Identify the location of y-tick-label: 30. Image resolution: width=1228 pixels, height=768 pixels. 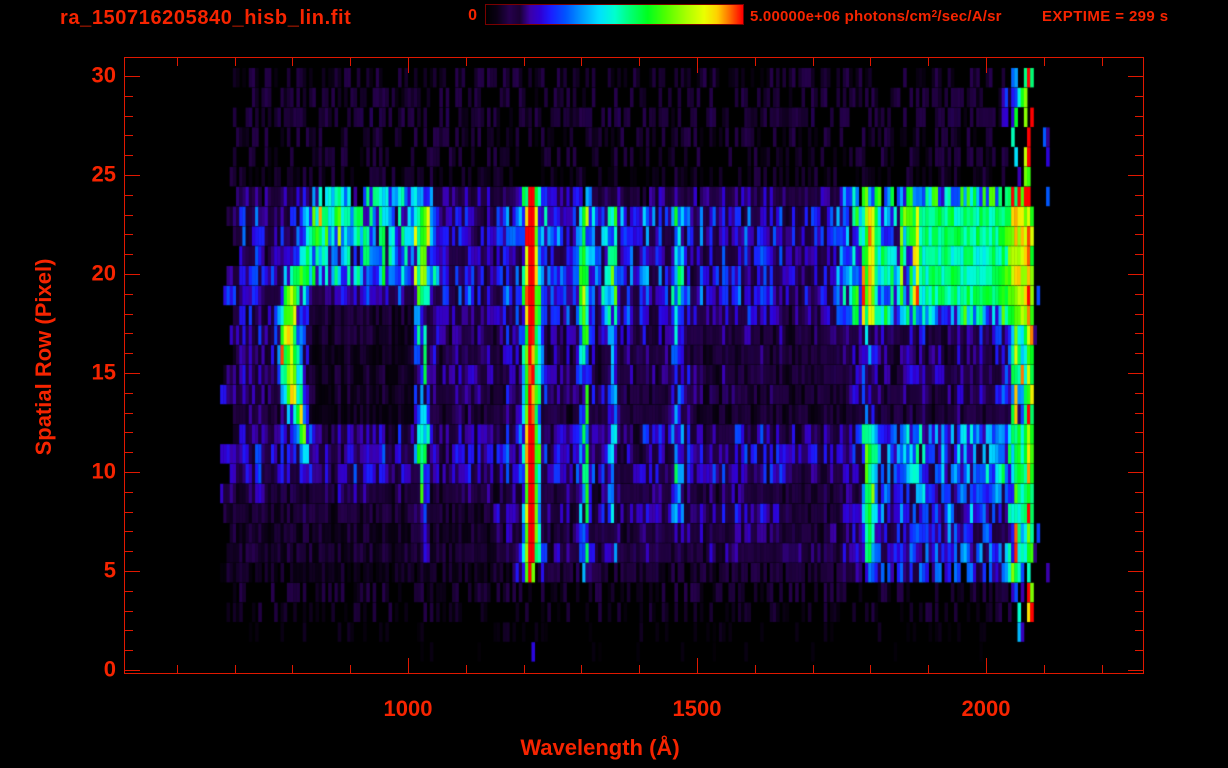
(103, 75).